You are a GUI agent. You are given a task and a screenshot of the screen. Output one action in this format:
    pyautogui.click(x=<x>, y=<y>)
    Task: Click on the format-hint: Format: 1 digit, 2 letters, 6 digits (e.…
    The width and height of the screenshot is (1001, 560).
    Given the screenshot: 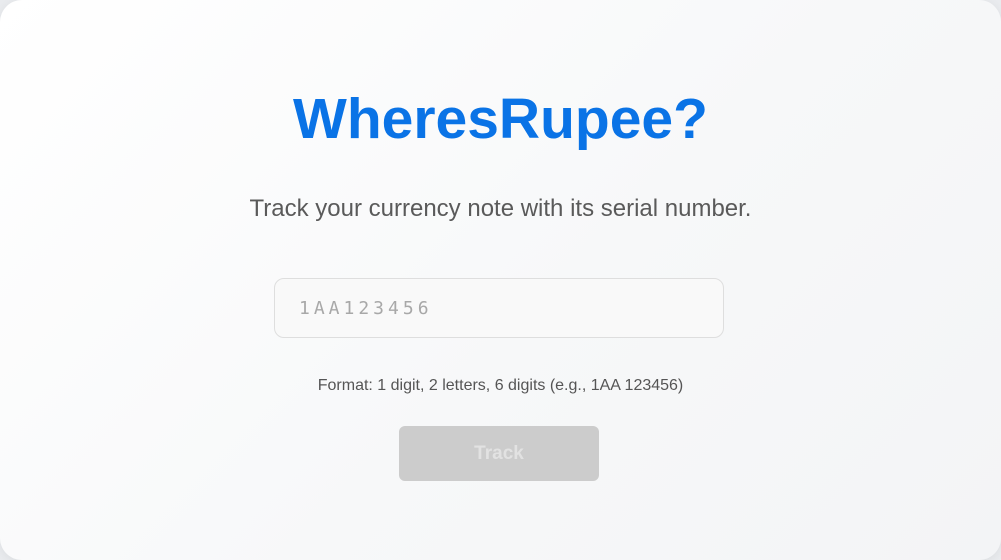 What is the action you would take?
    pyautogui.click(x=500, y=385)
    